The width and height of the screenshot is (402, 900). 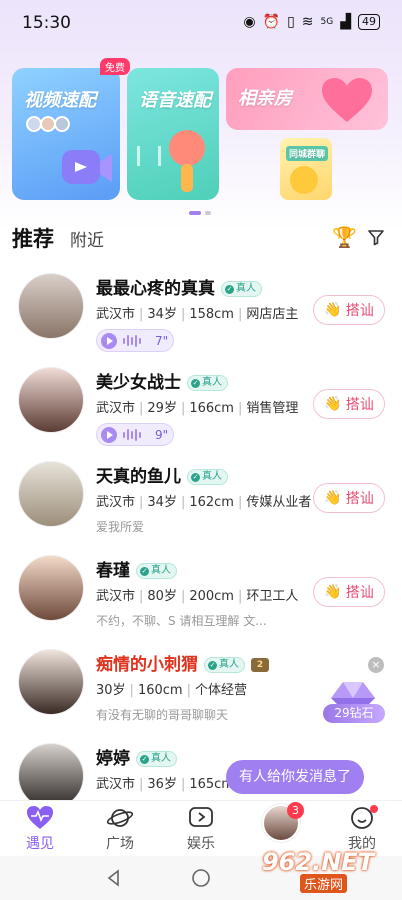 What do you see at coordinates (304, 180) in the screenshot?
I see `emoji-icon` at bounding box center [304, 180].